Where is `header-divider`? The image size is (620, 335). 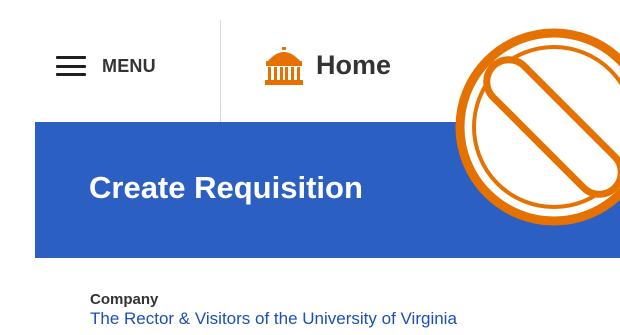
header-divider is located at coordinates (220, 71).